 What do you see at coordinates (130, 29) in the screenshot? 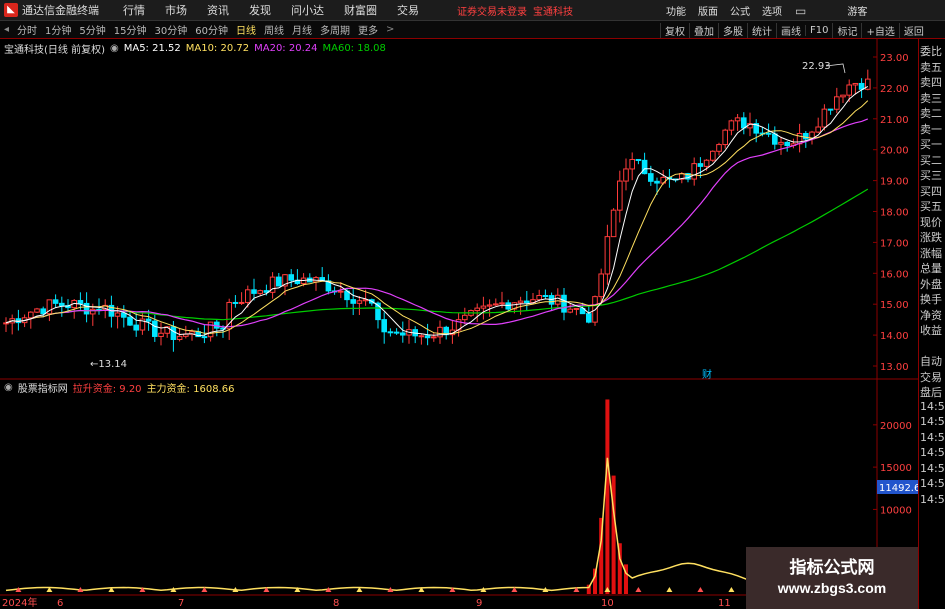
I see `period-15min: 15分钟` at bounding box center [130, 29].